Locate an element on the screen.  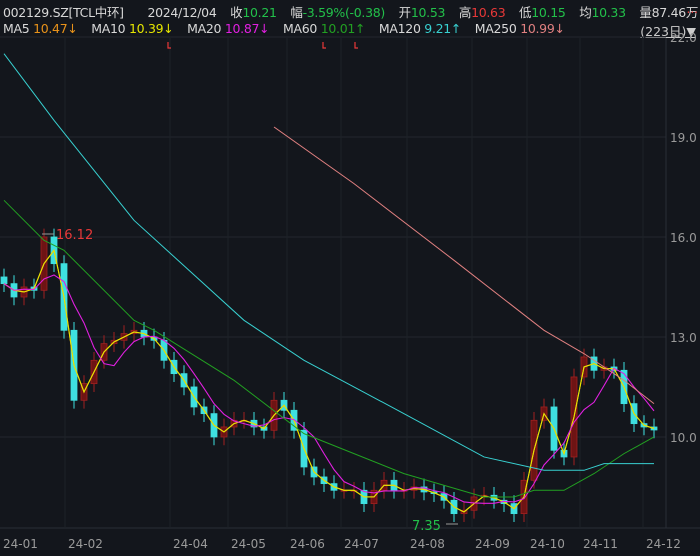
x-tick-label: 24-10 is located at coordinates (547, 544).